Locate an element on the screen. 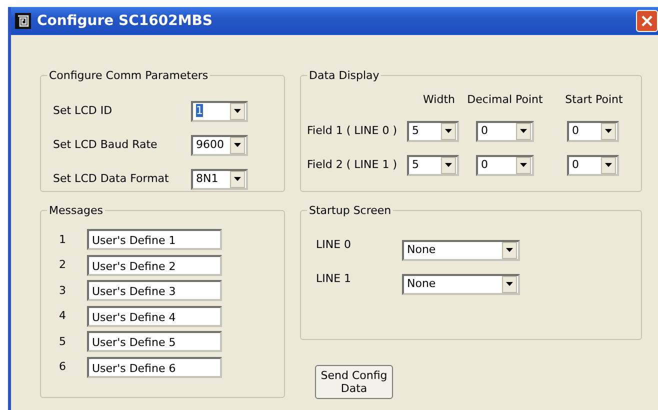 This screenshot has width=658, height=410. column-header: Decimal Point is located at coordinates (505, 100).